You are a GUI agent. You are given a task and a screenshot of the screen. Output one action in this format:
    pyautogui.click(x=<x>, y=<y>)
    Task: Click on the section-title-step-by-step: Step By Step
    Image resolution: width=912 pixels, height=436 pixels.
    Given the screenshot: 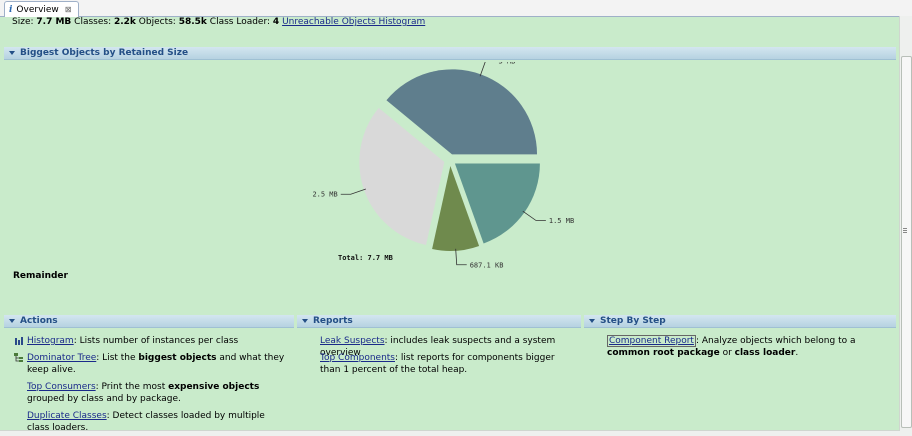 What is the action you would take?
    pyautogui.click(x=633, y=321)
    